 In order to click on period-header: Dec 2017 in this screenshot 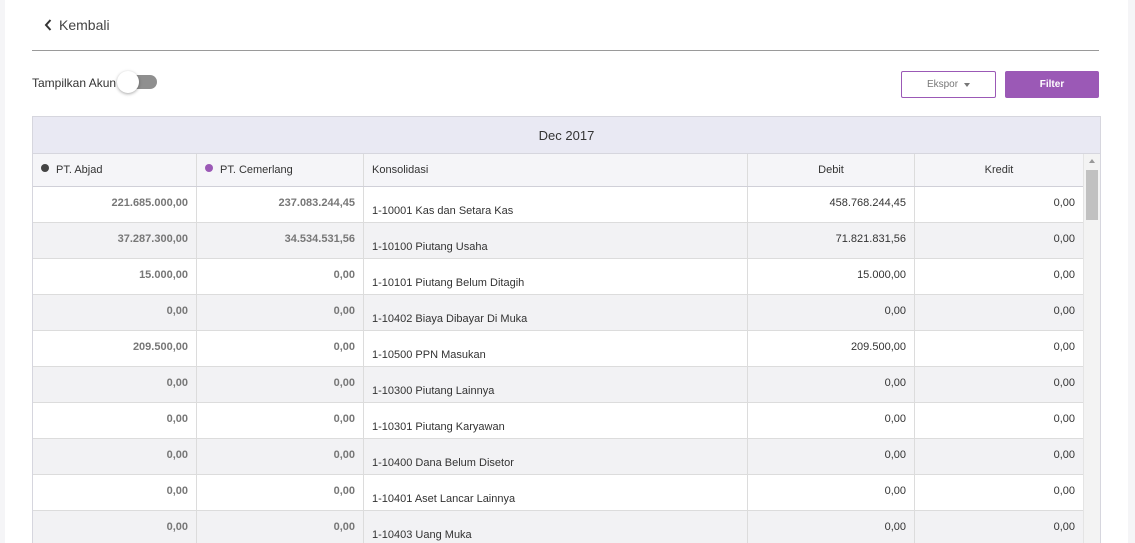, I will do `click(566, 135)`.